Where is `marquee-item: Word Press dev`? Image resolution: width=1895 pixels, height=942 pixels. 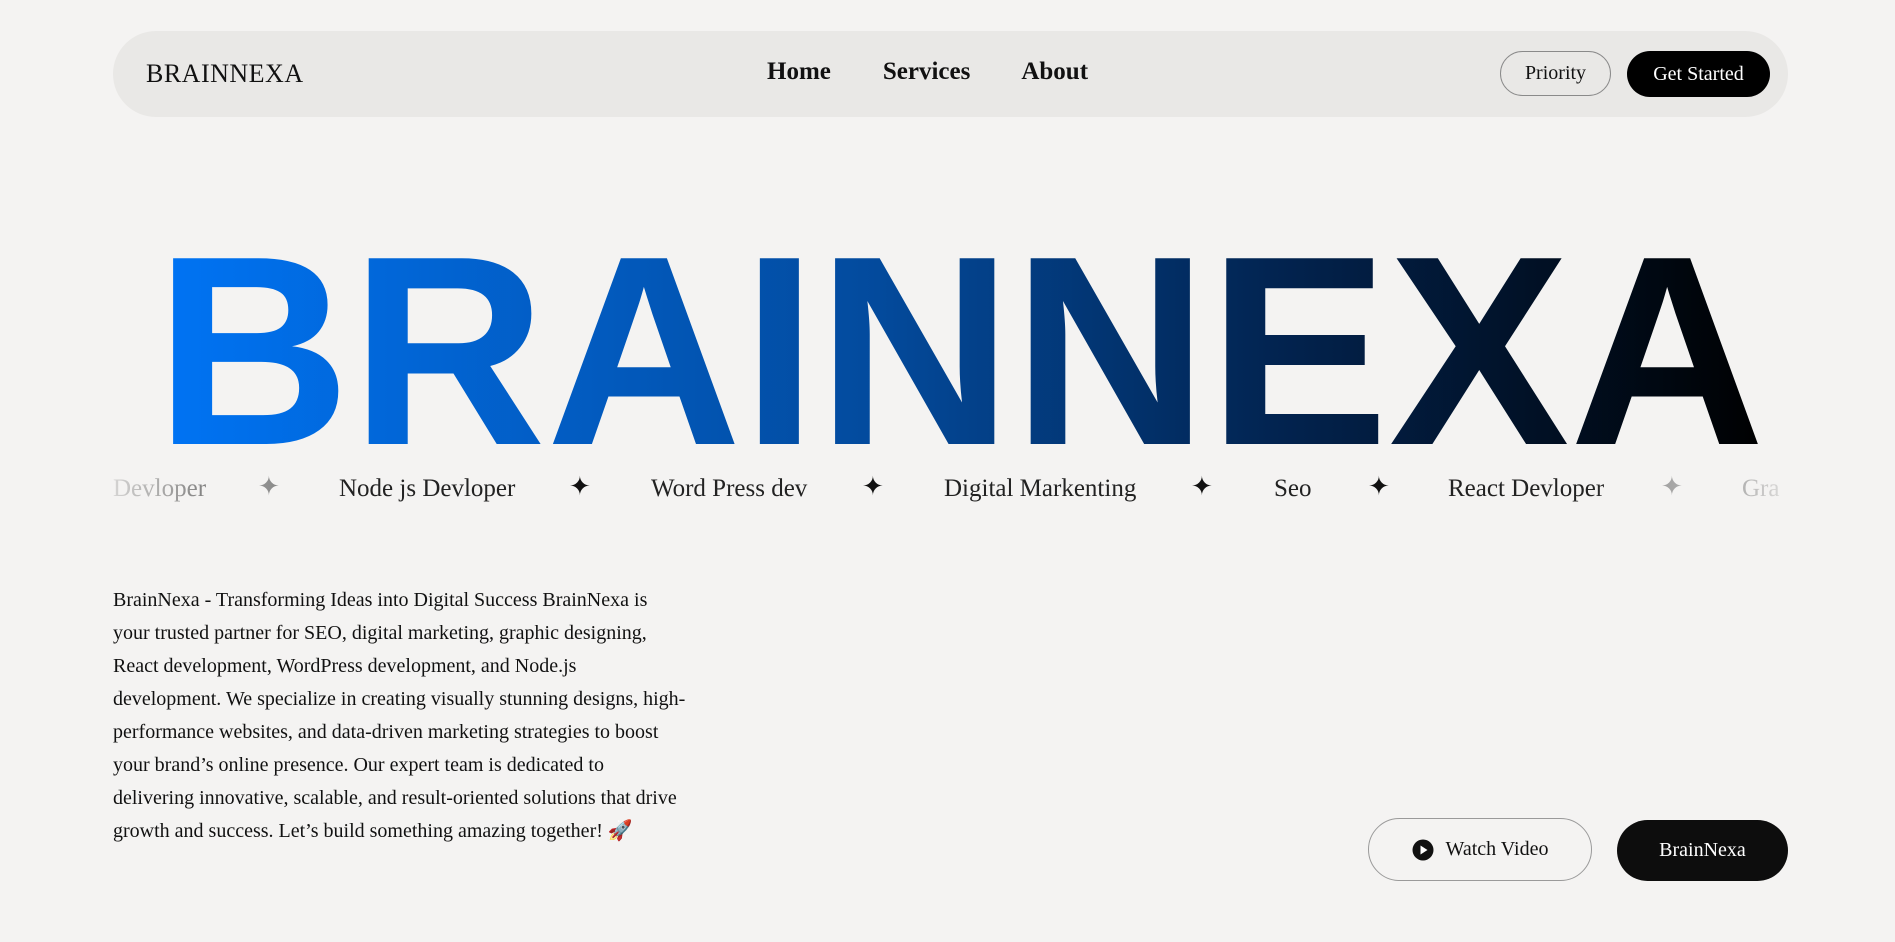 marquee-item: Word Press dev is located at coordinates (729, 488).